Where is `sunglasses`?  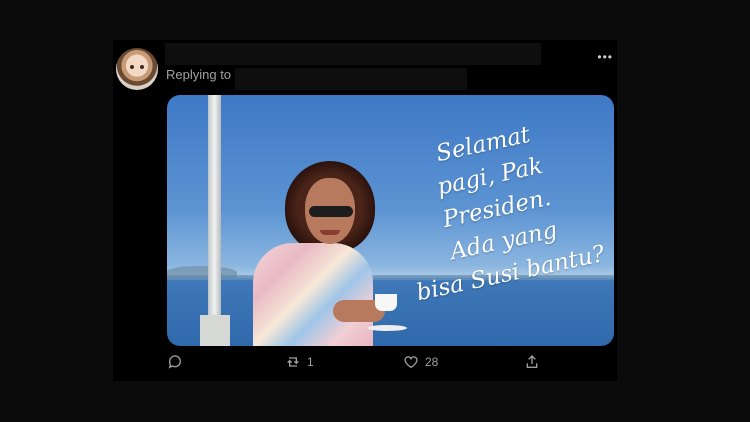
sunglasses is located at coordinates (331, 211).